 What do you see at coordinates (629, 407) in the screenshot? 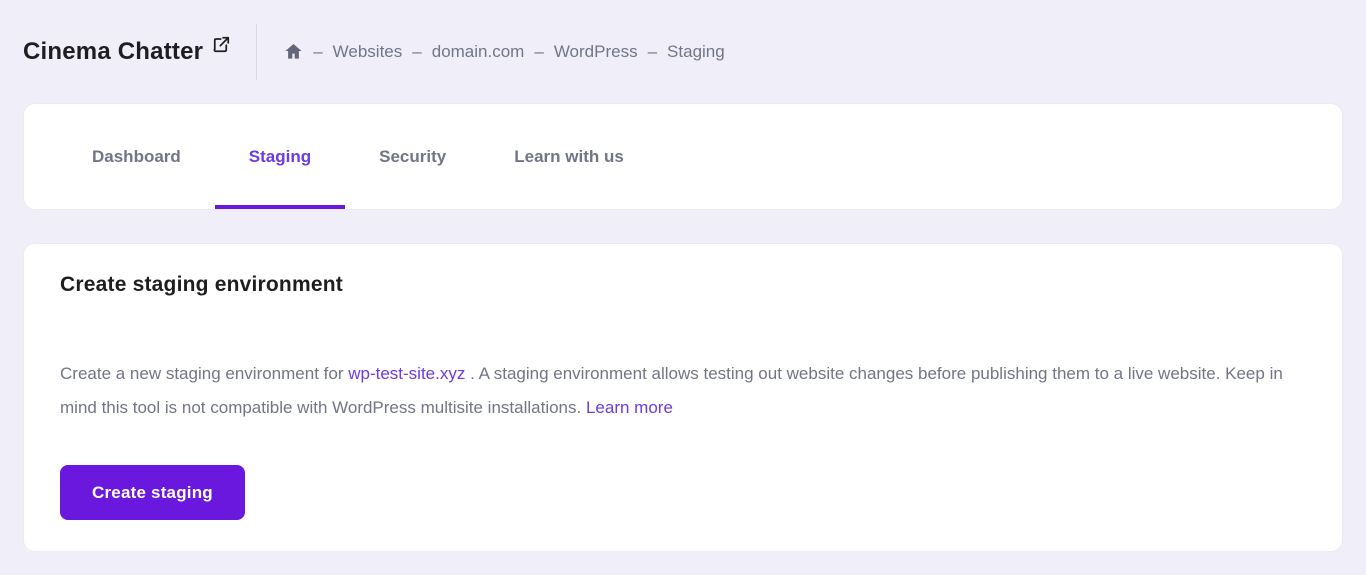
I see `learn-more-link: Learn more` at bounding box center [629, 407].